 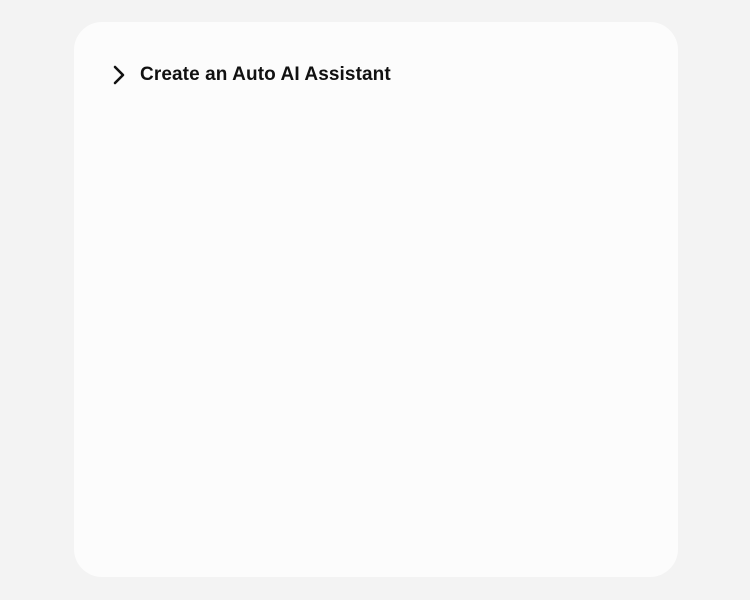 What do you see at coordinates (265, 74) in the screenshot?
I see `card-title: Create an Auto AI Assistant` at bounding box center [265, 74].